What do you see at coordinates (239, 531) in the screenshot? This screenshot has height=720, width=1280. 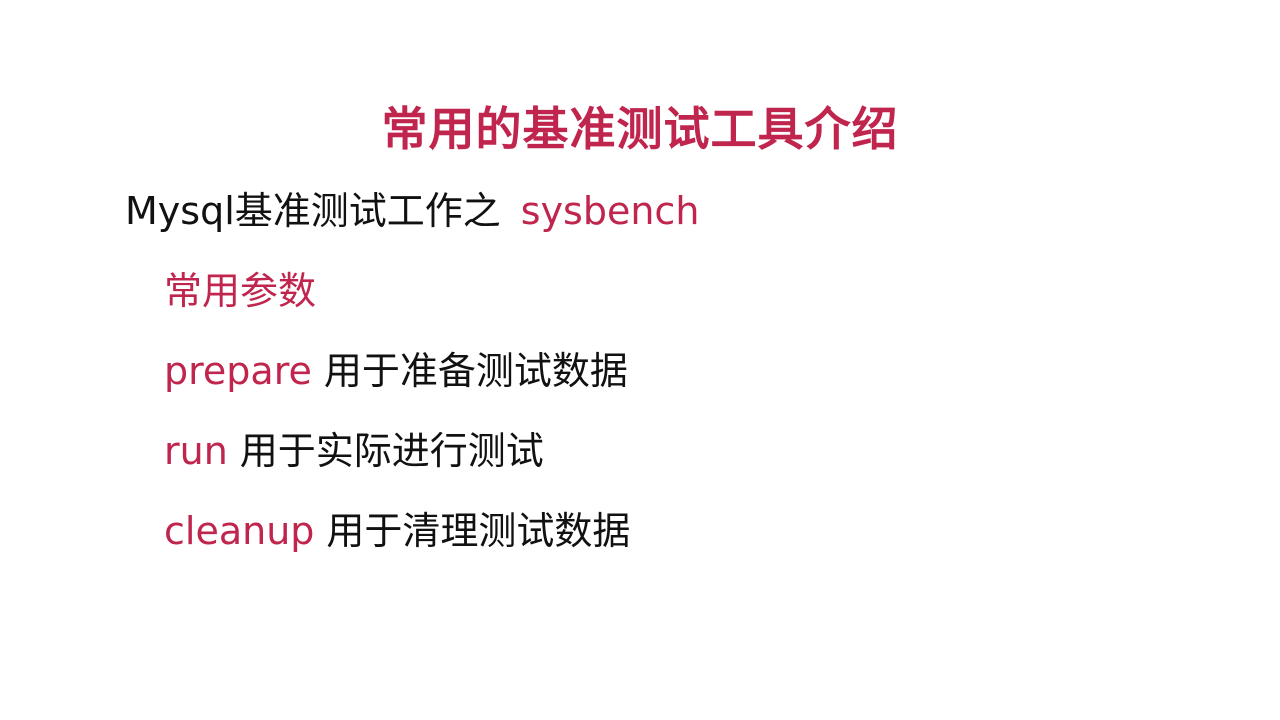 I see `param-keyword: cleanup` at bounding box center [239, 531].